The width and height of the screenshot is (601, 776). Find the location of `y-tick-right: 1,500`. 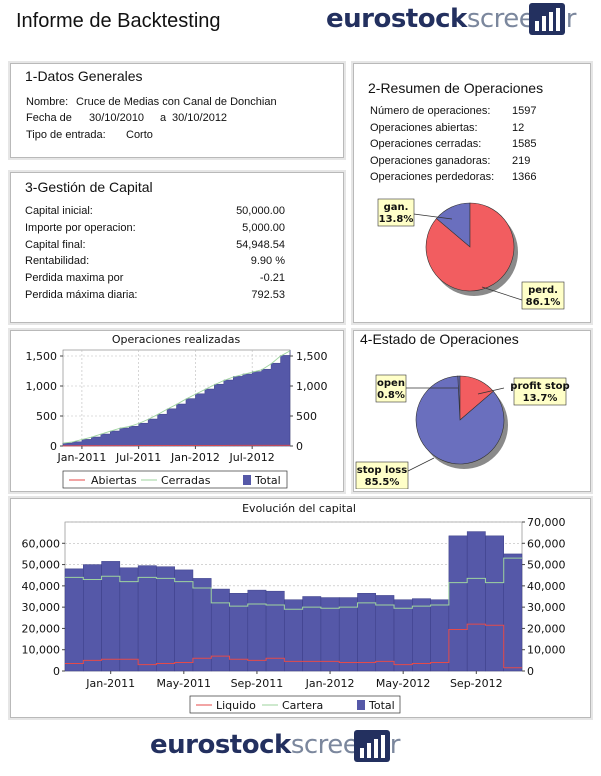

y-tick-right: 1,500 is located at coordinates (312, 356).